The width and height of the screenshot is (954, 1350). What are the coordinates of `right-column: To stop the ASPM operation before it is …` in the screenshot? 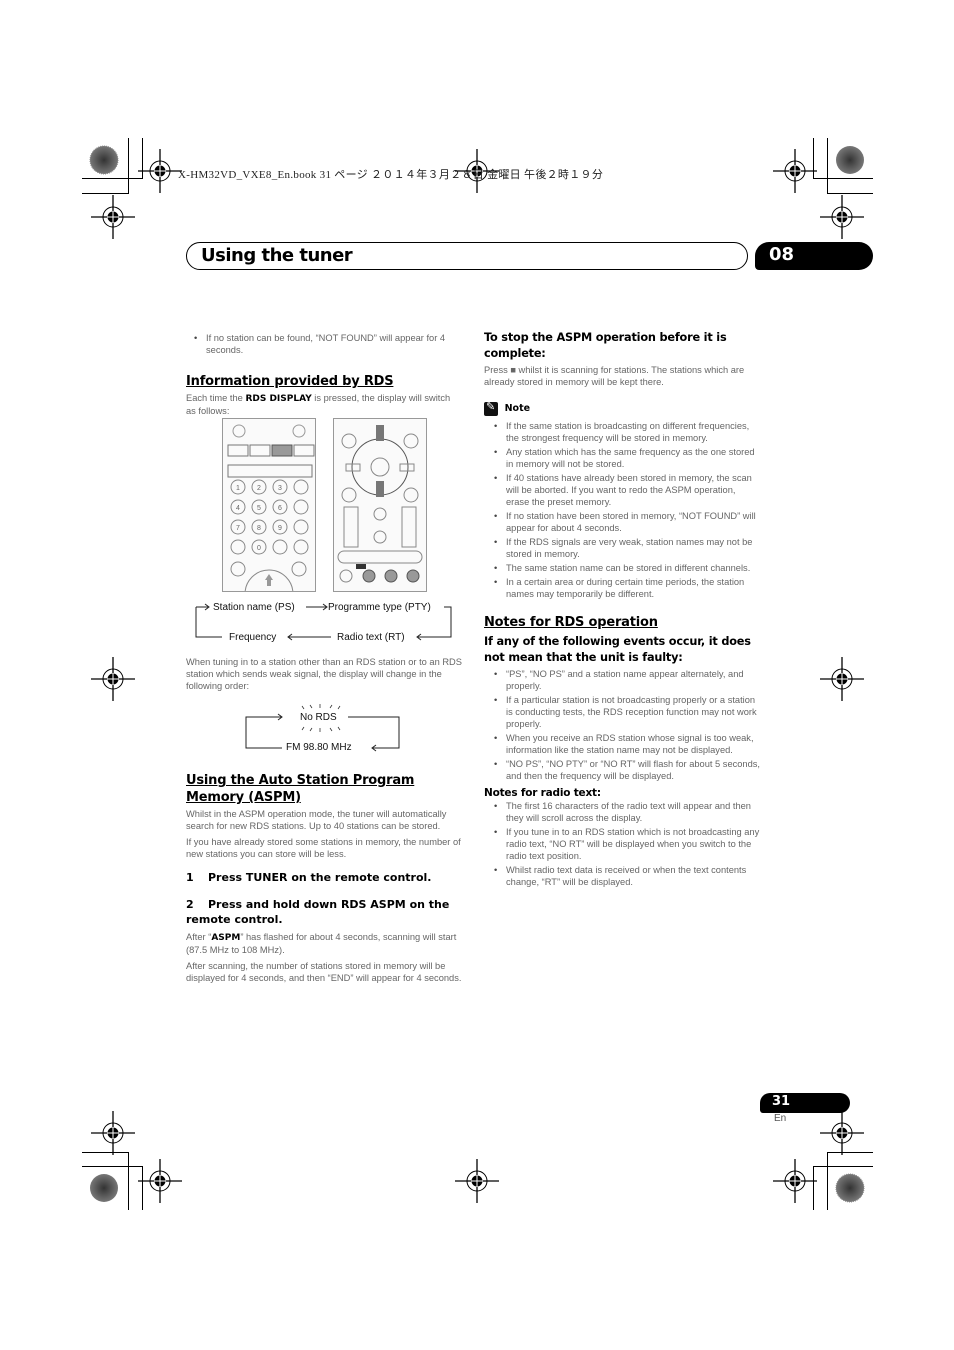 It's located at (622, 610).